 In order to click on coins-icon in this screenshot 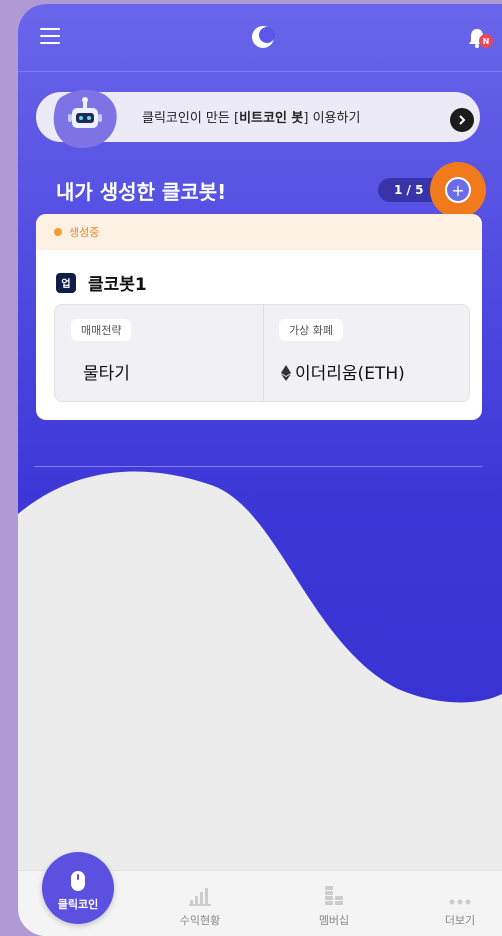, I will do `click(334, 895)`.